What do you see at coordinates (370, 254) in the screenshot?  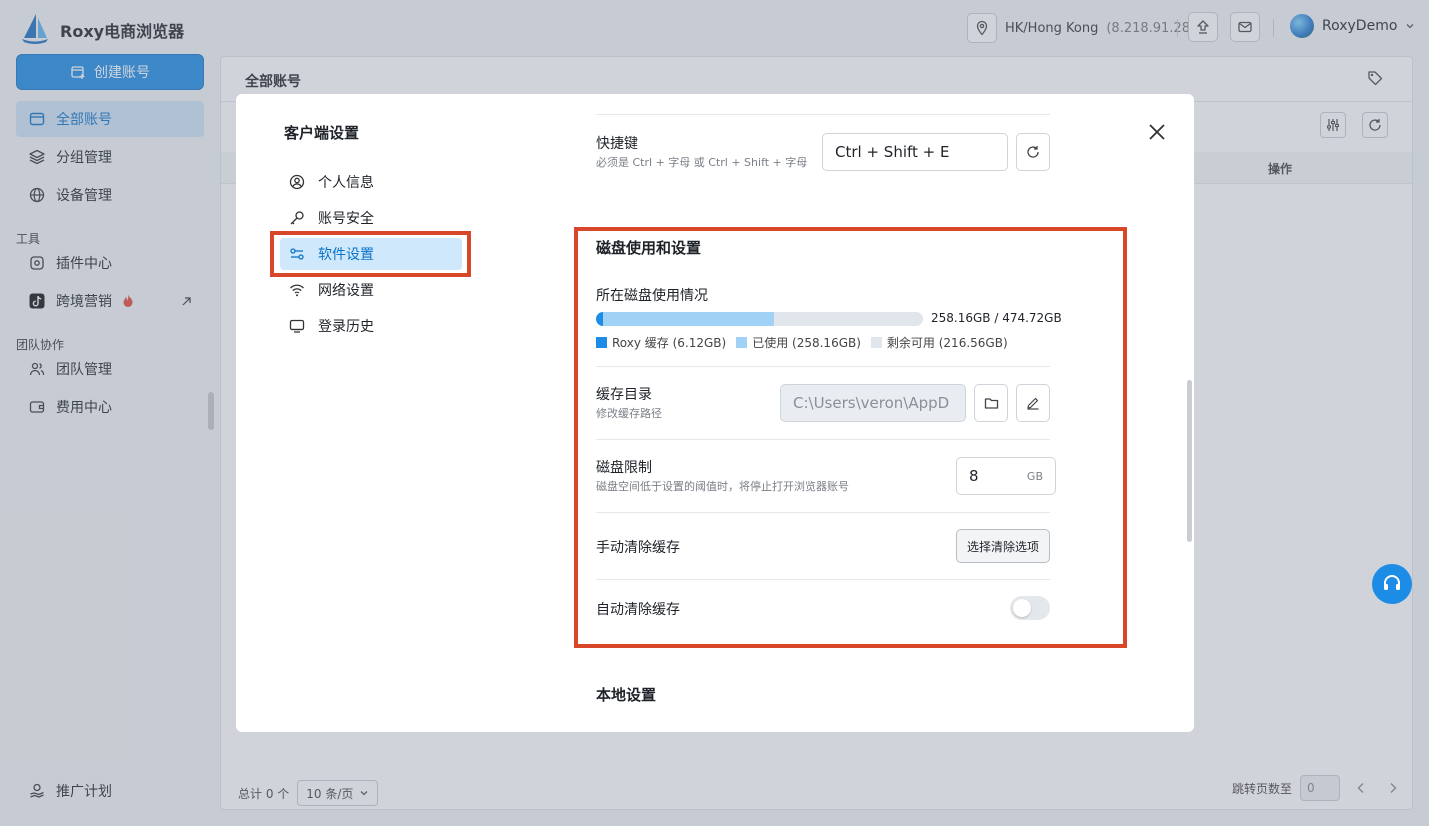 I see `highlight-box-software-settings` at bounding box center [370, 254].